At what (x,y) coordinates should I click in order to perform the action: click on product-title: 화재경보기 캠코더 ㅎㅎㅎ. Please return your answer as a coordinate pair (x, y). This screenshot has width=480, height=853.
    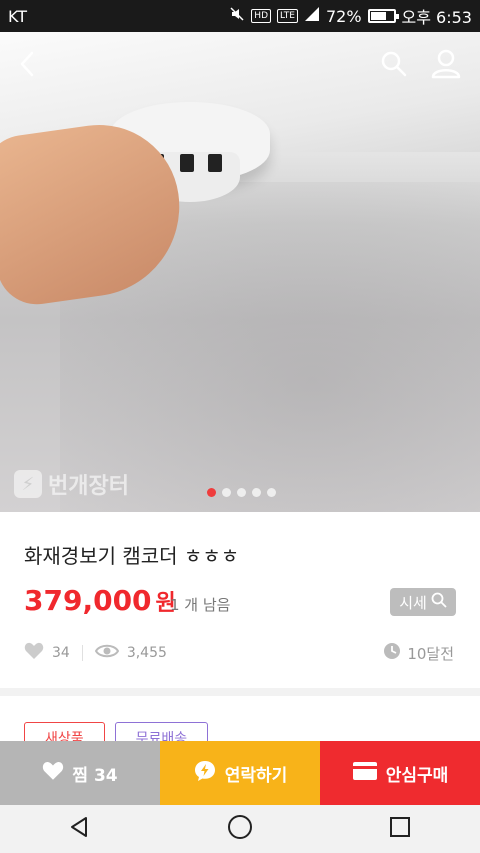
    Looking at the image, I should click on (132, 556).